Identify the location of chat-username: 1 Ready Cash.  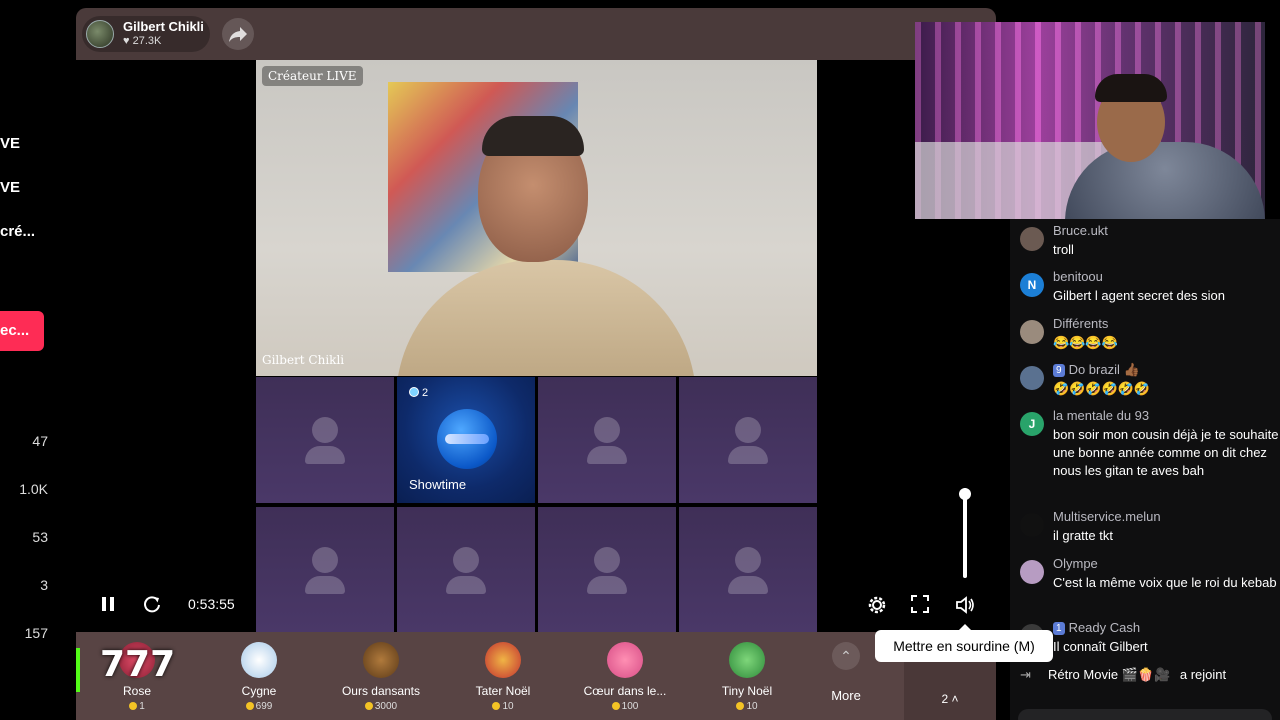
(1096, 627).